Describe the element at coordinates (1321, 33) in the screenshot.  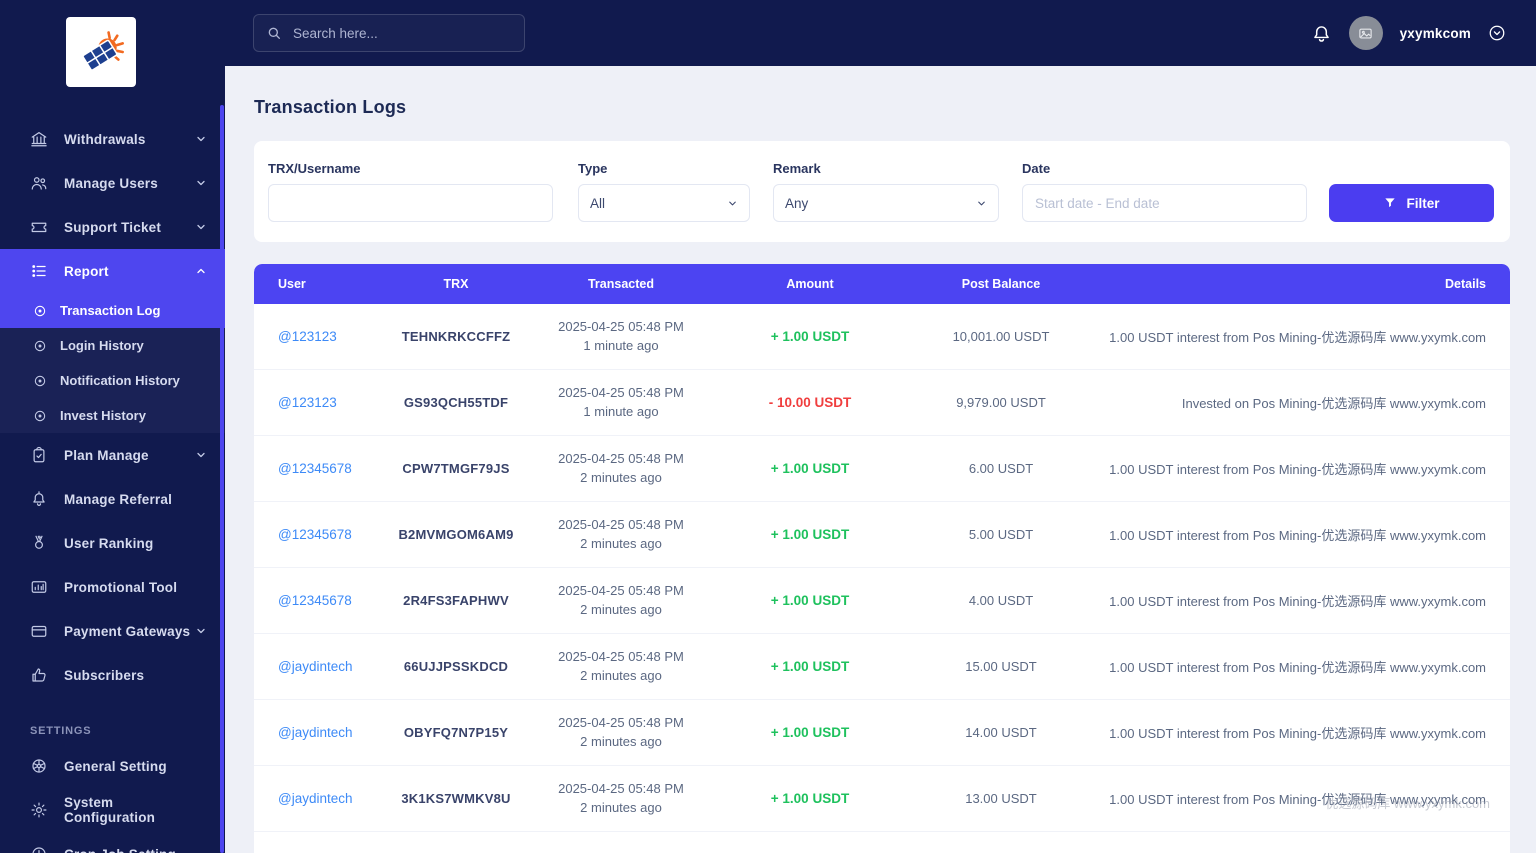
I see `notification-bell-icon` at that location.